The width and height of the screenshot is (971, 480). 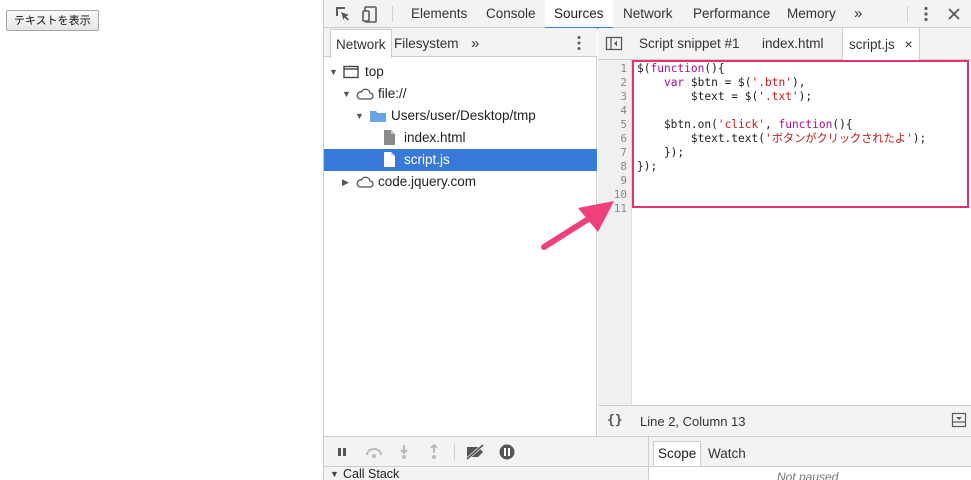 I want to click on line-number: 6, so click(x=623, y=139).